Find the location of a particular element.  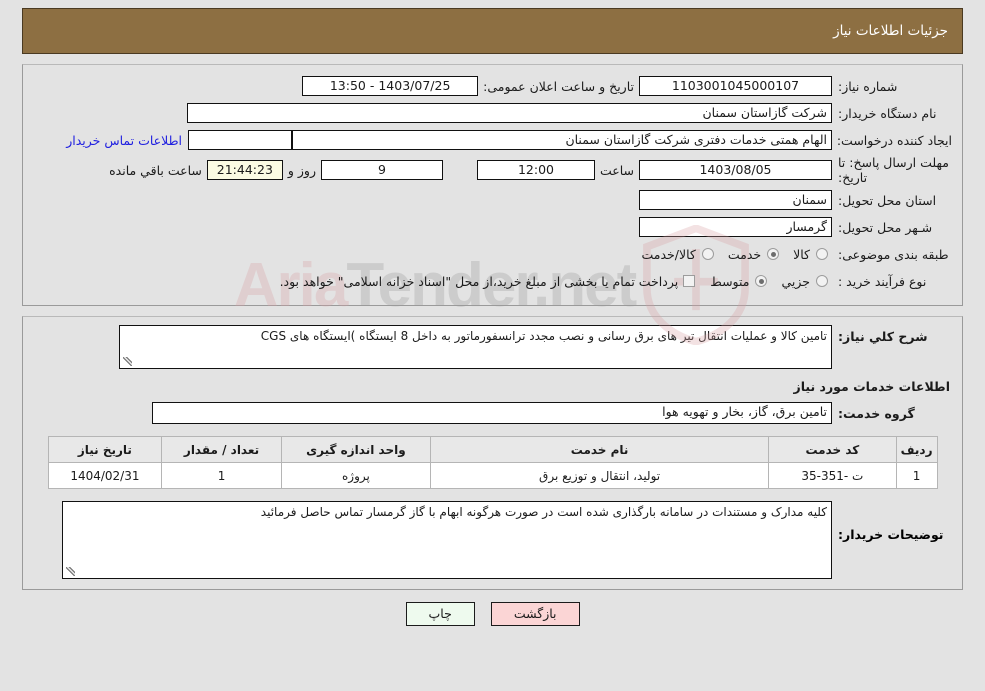

province-value: سمنان is located at coordinates (735, 200).